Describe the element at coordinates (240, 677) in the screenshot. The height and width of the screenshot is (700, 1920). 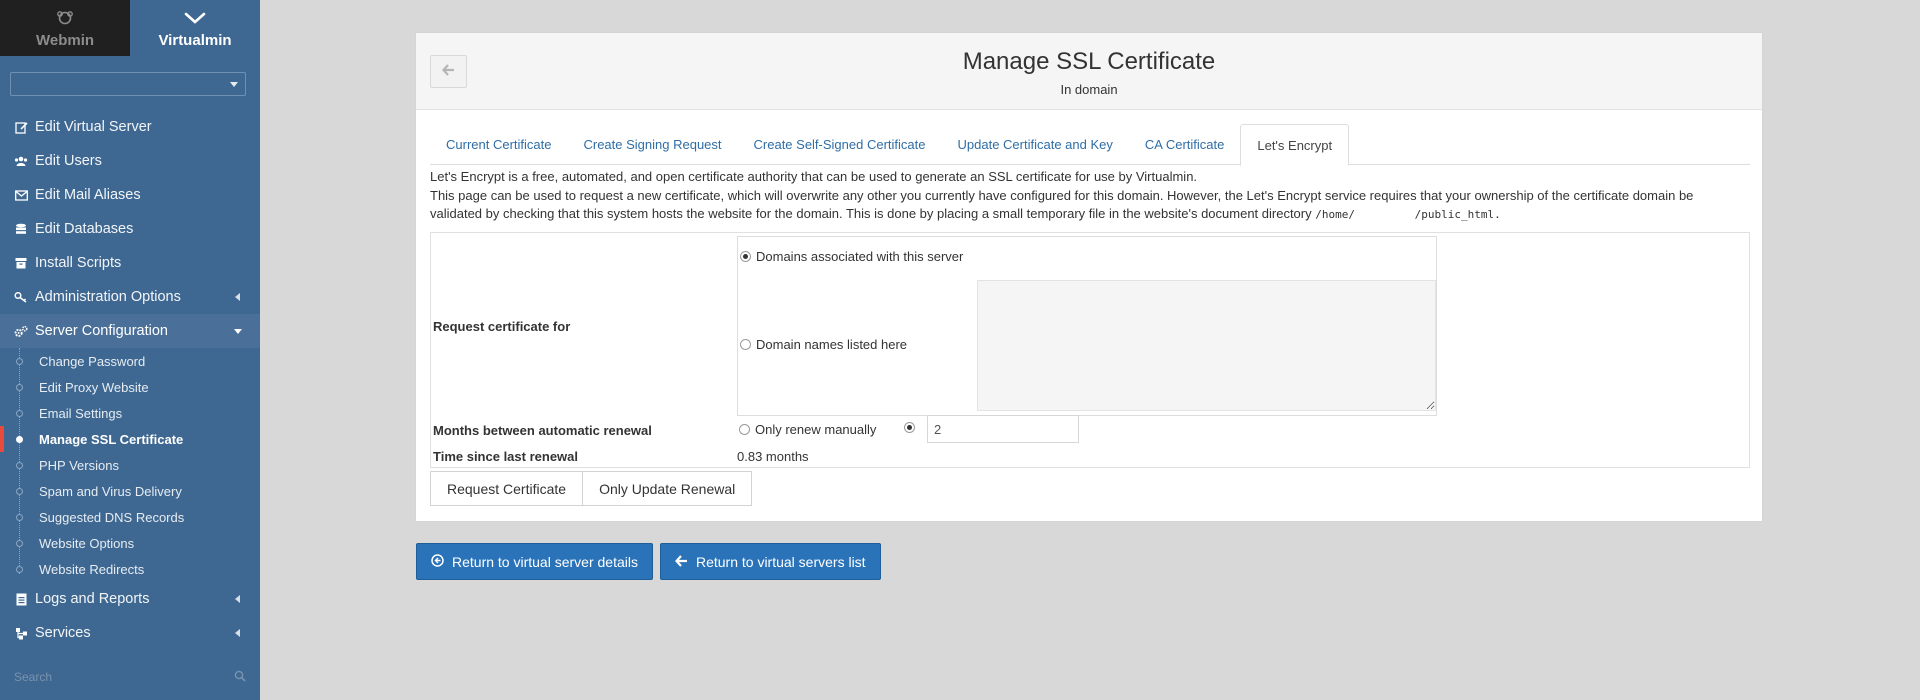
I see `search-icon` at that location.